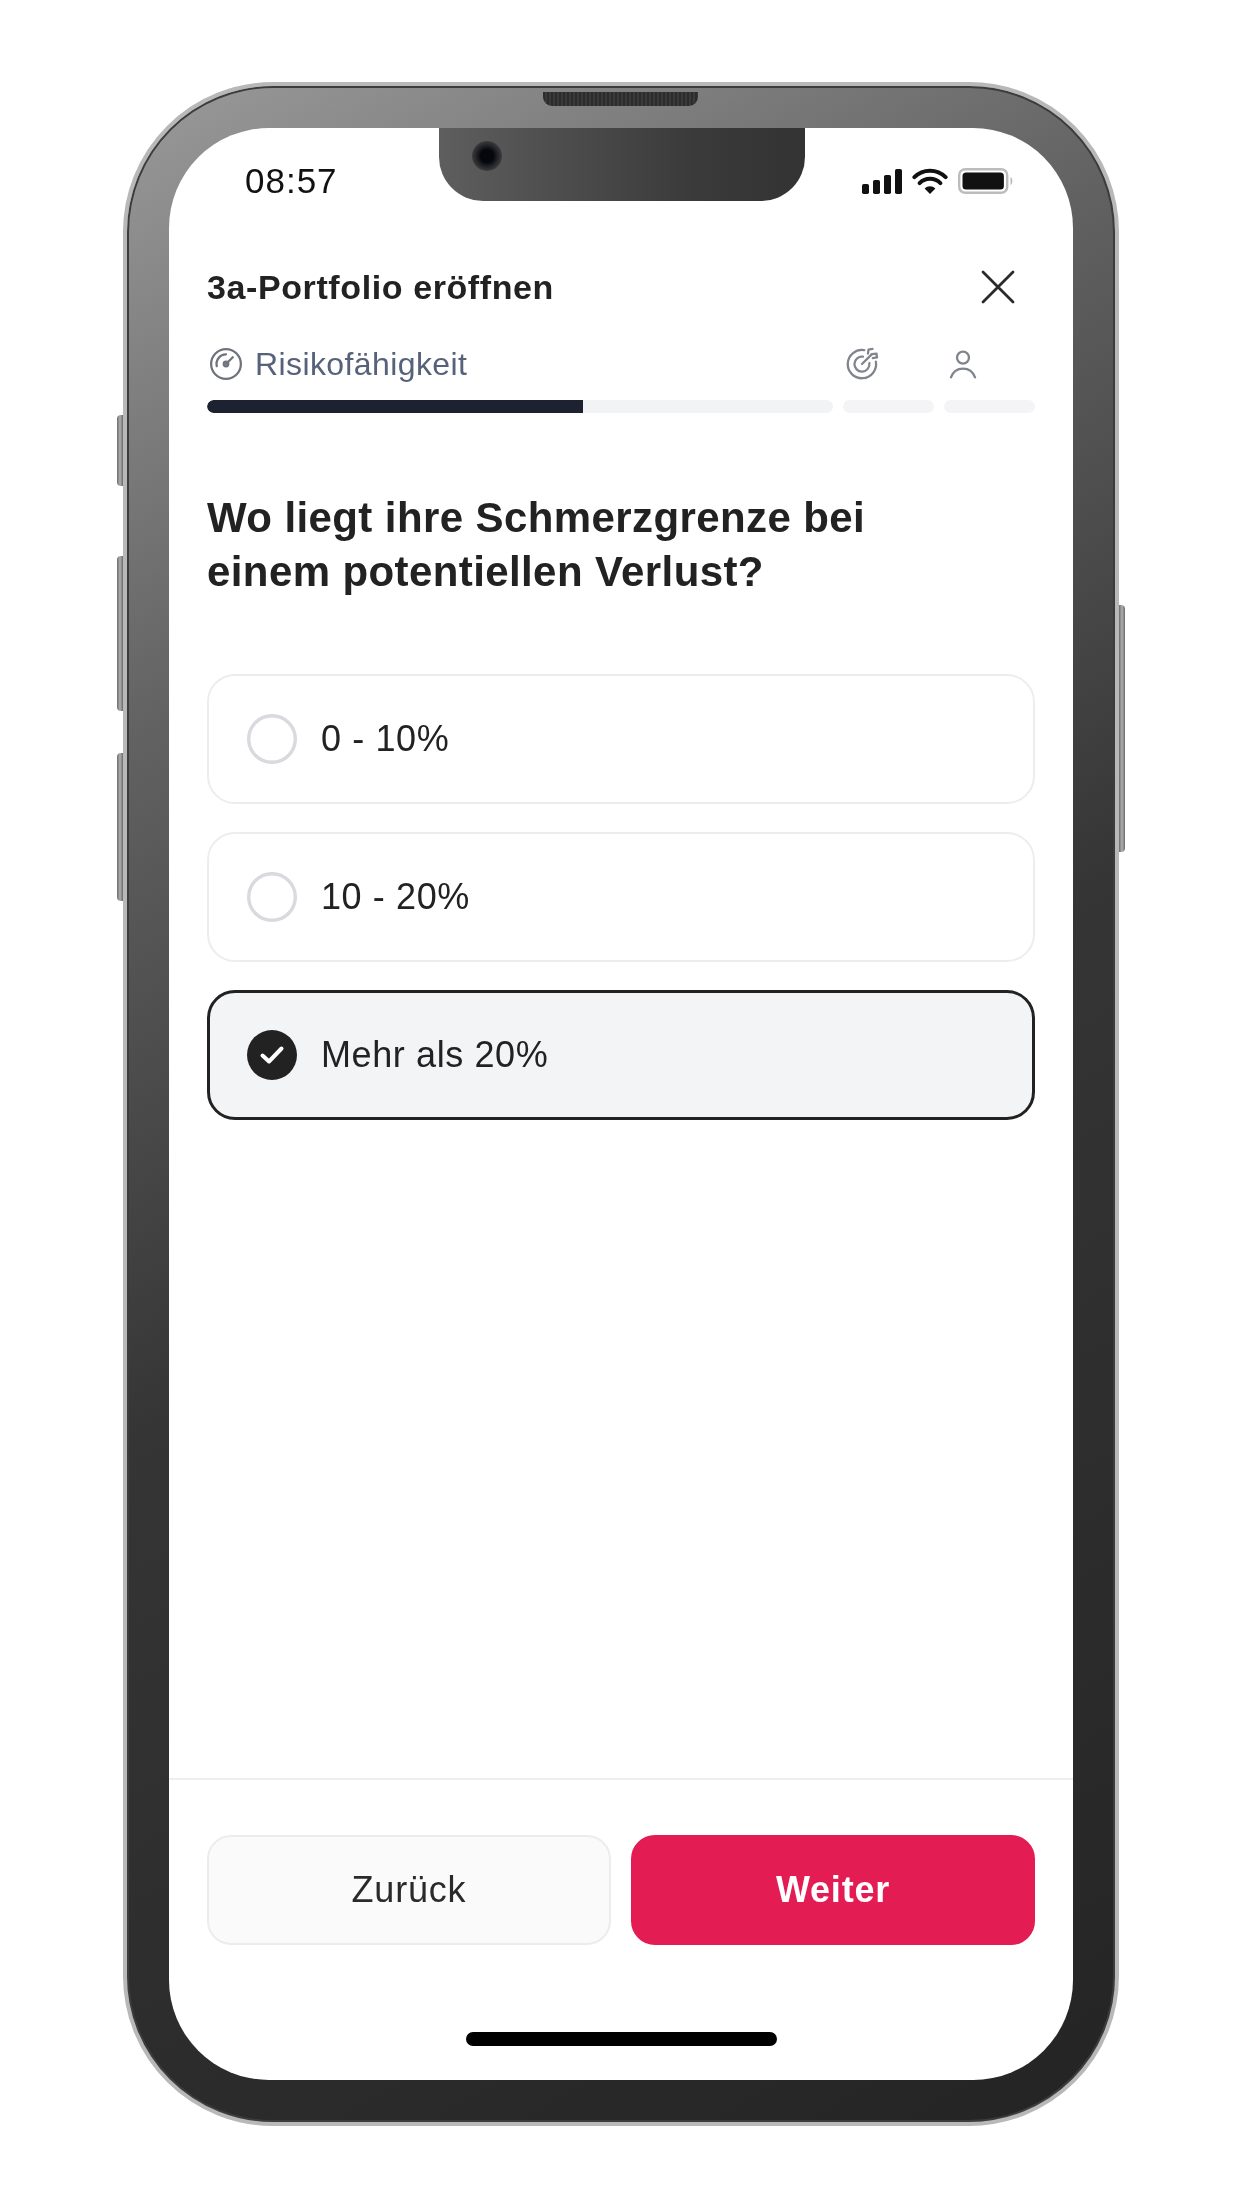  What do you see at coordinates (226, 364) in the screenshot?
I see `gauge-icon` at bounding box center [226, 364].